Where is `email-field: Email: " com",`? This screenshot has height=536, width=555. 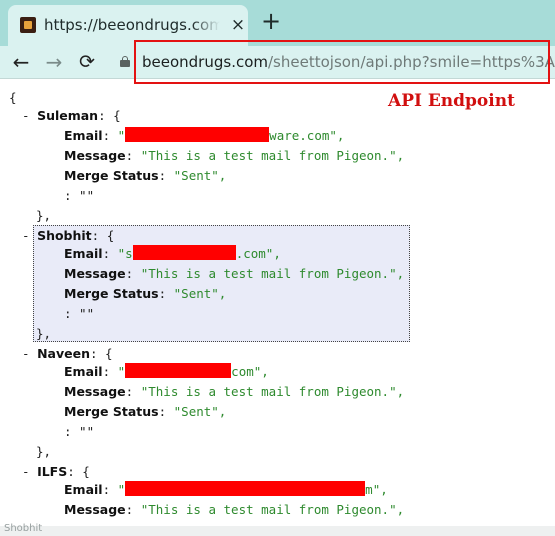 email-field: Email: " com", is located at coordinates (166, 371).